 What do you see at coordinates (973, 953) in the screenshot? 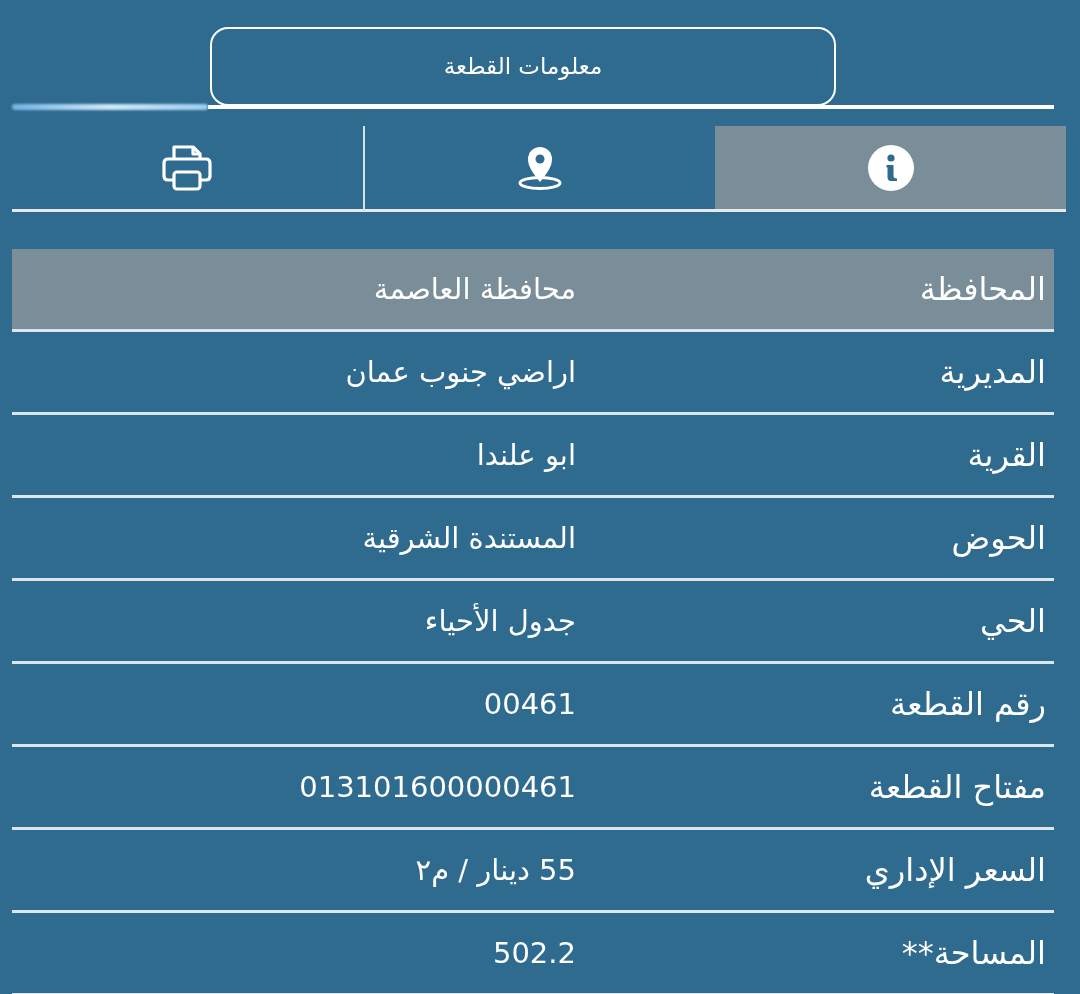
I see `field-label: المساحة**` at bounding box center [973, 953].